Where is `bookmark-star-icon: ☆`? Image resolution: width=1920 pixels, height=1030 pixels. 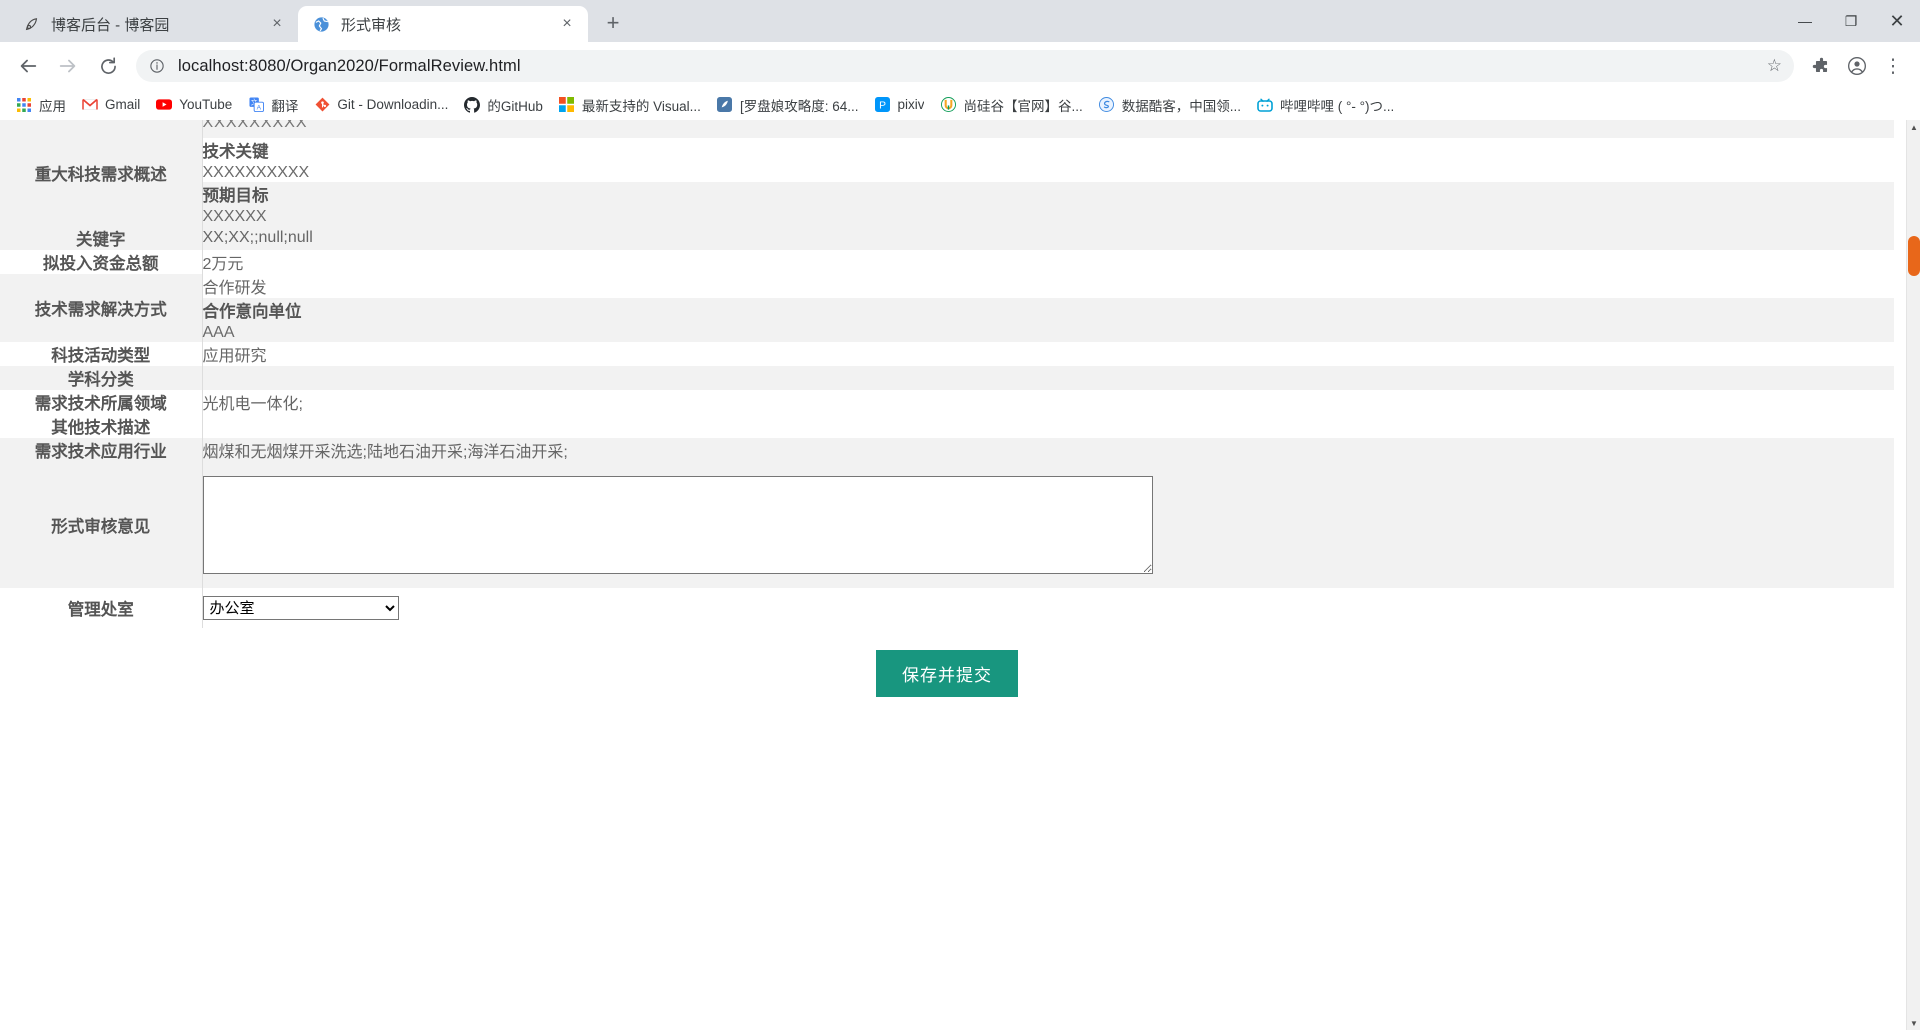 bookmark-star-icon: ☆ is located at coordinates (1769, 66).